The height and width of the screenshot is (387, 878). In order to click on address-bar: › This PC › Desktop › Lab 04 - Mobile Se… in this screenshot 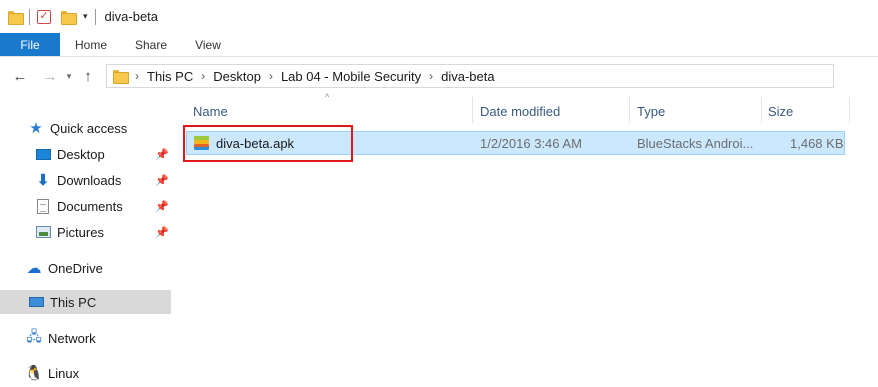, I will do `click(470, 76)`.